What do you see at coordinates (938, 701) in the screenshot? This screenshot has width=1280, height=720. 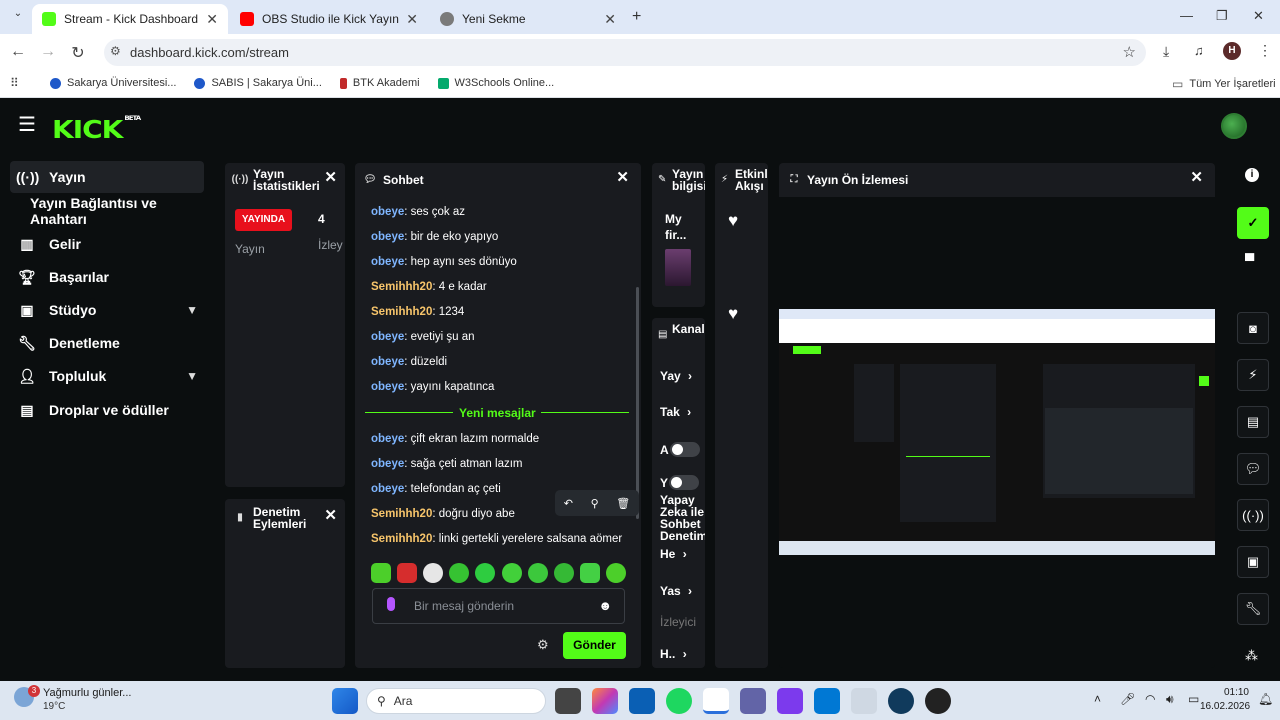 I see `obs-icon` at bounding box center [938, 701].